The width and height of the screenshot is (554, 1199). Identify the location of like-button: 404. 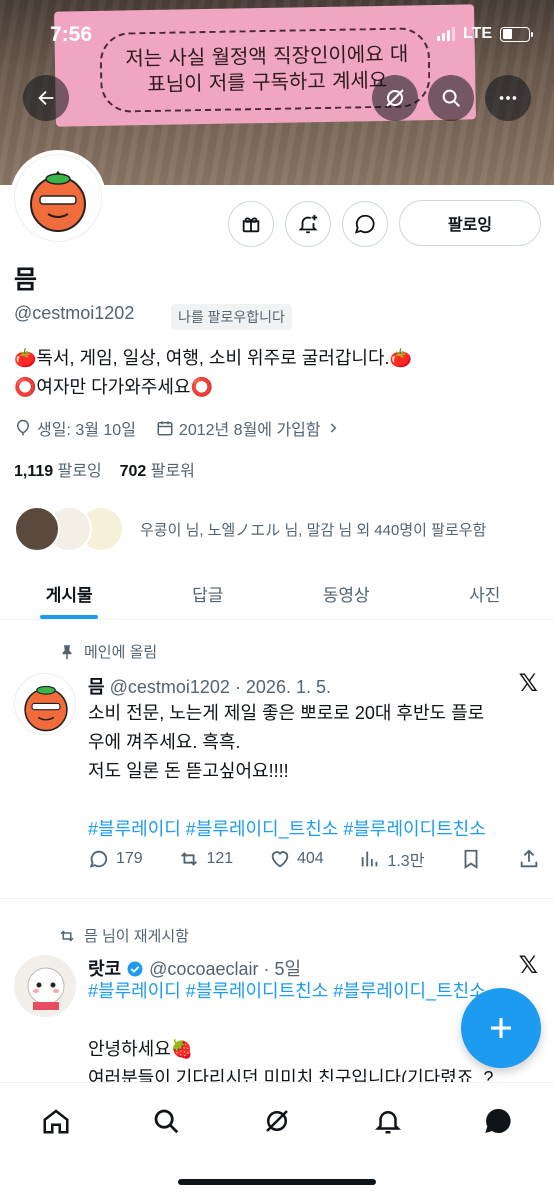
(296, 859).